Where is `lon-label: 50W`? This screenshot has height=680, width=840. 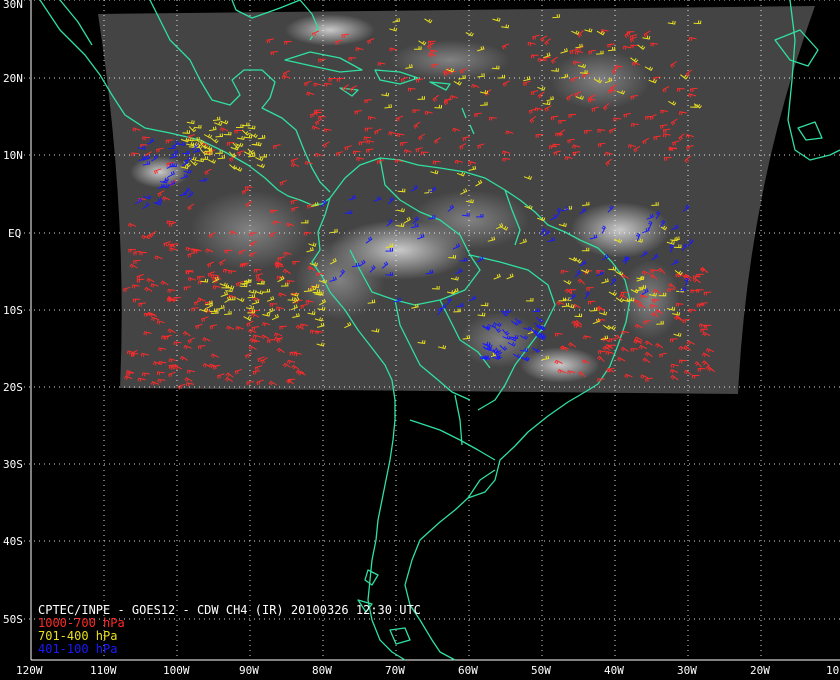 lon-label: 50W is located at coordinates (541, 670).